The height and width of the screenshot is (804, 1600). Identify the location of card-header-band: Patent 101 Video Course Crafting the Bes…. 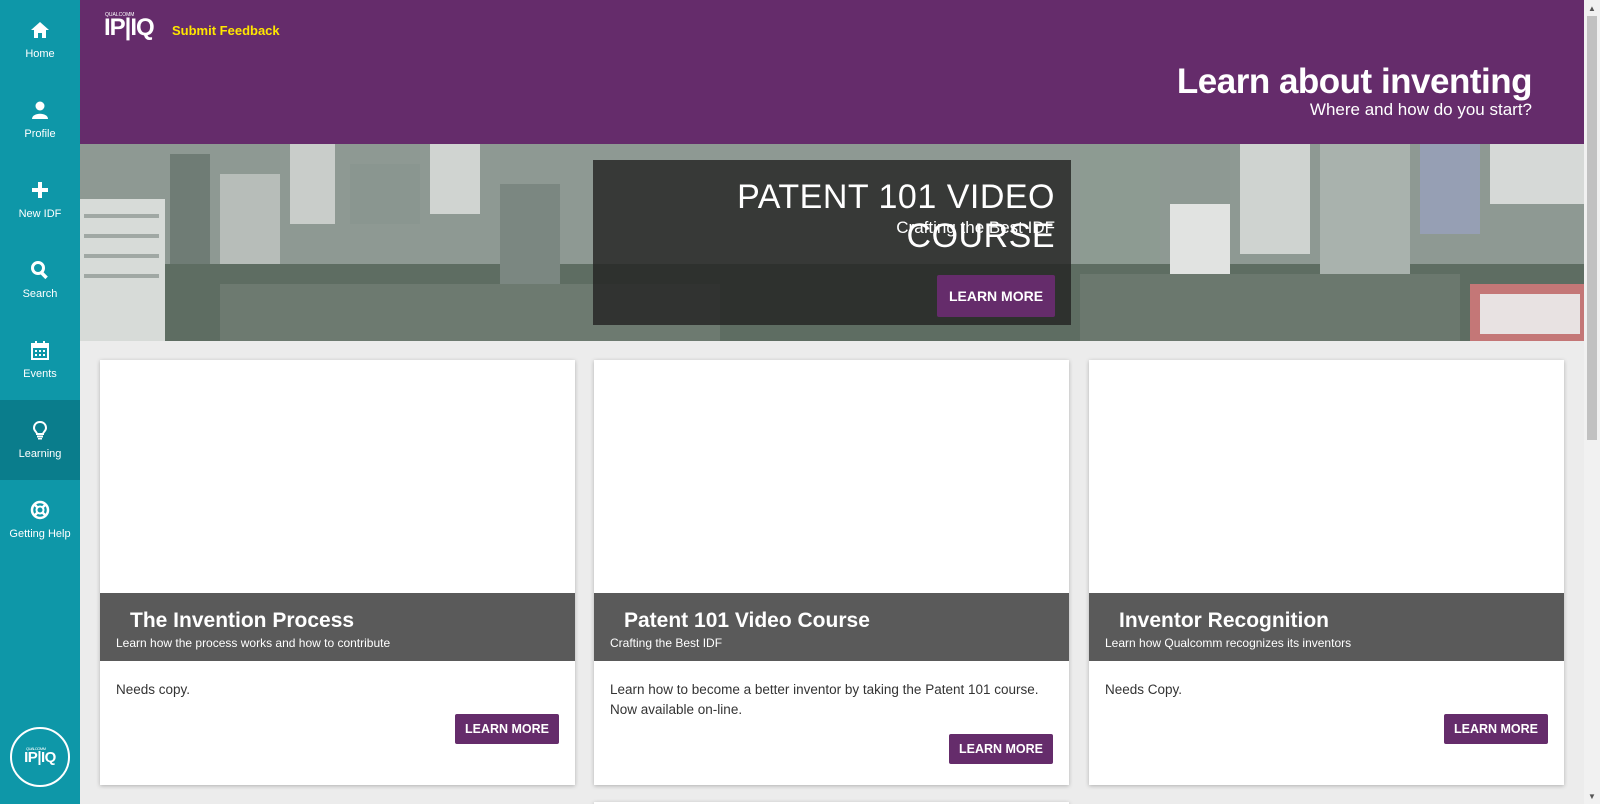
(831, 627).